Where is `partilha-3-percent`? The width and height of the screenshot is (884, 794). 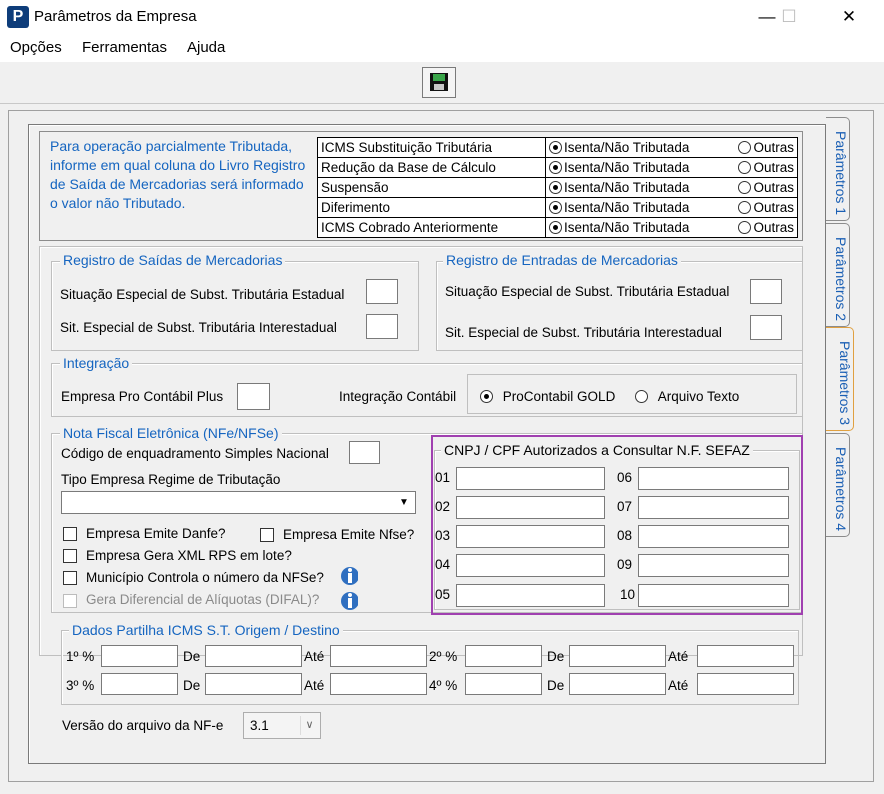
partilha-3-percent is located at coordinates (139, 684).